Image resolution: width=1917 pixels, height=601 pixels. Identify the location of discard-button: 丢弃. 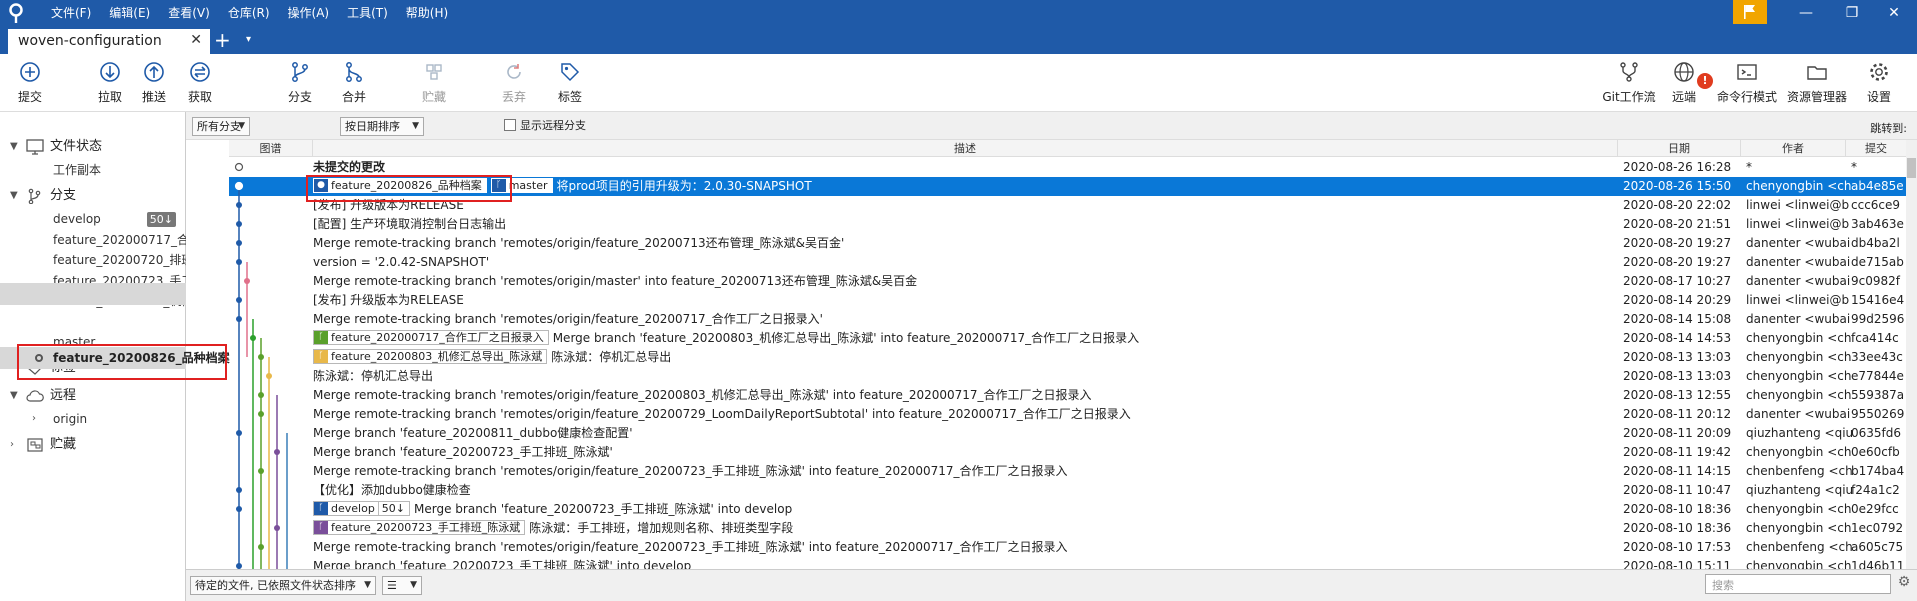
(514, 83).